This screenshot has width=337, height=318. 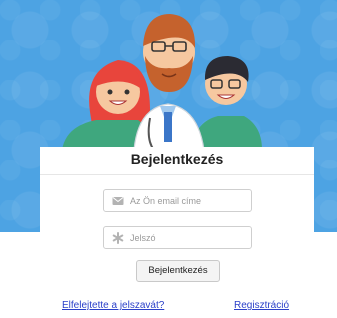 I want to click on password-field, so click(x=177, y=237).